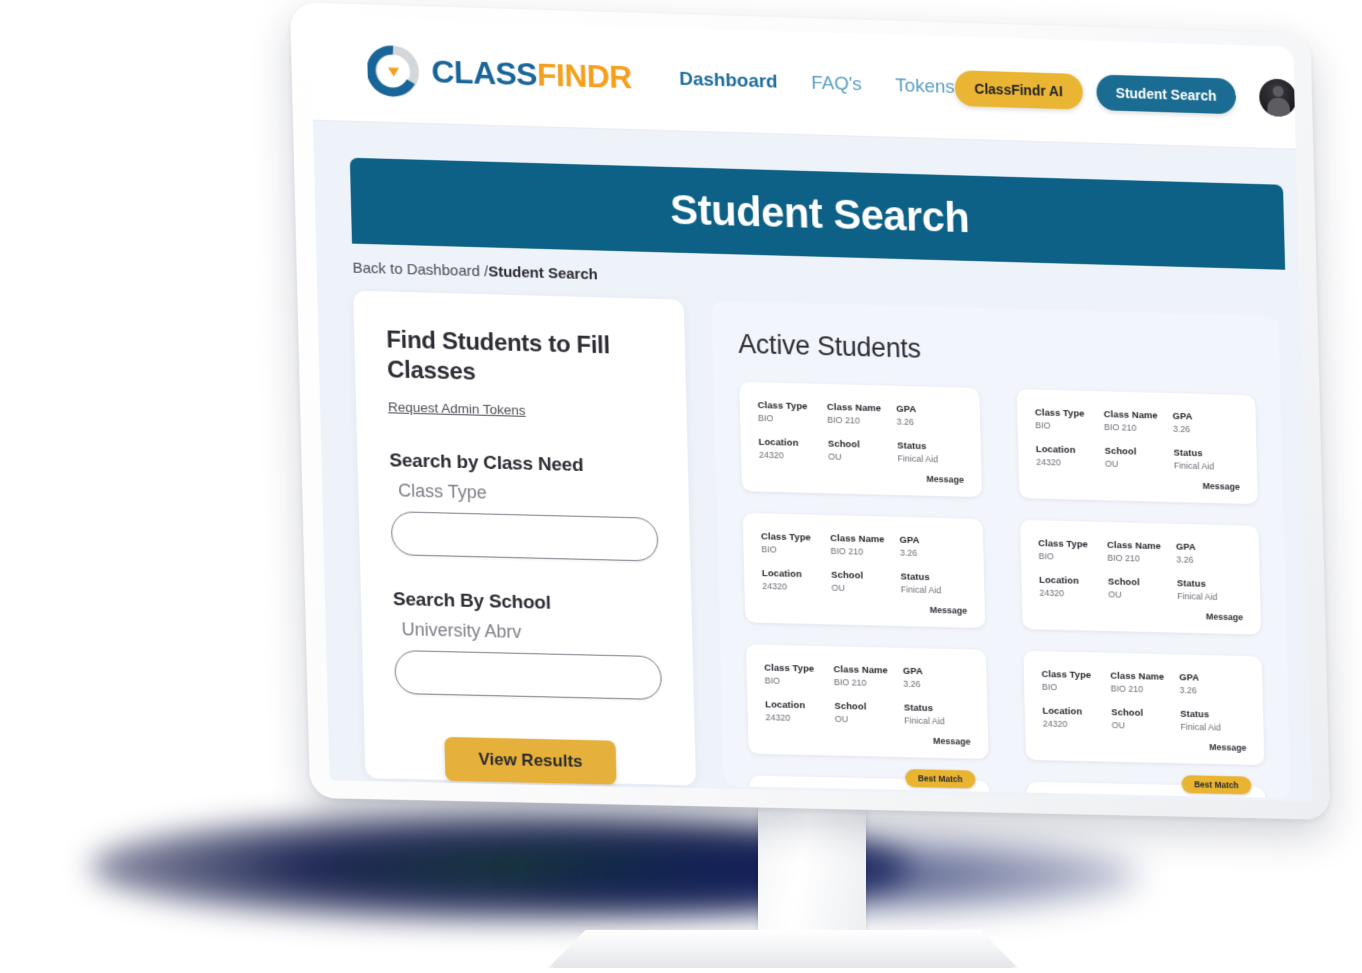  I want to click on search-by-school-label: Search By School, so click(472, 601).